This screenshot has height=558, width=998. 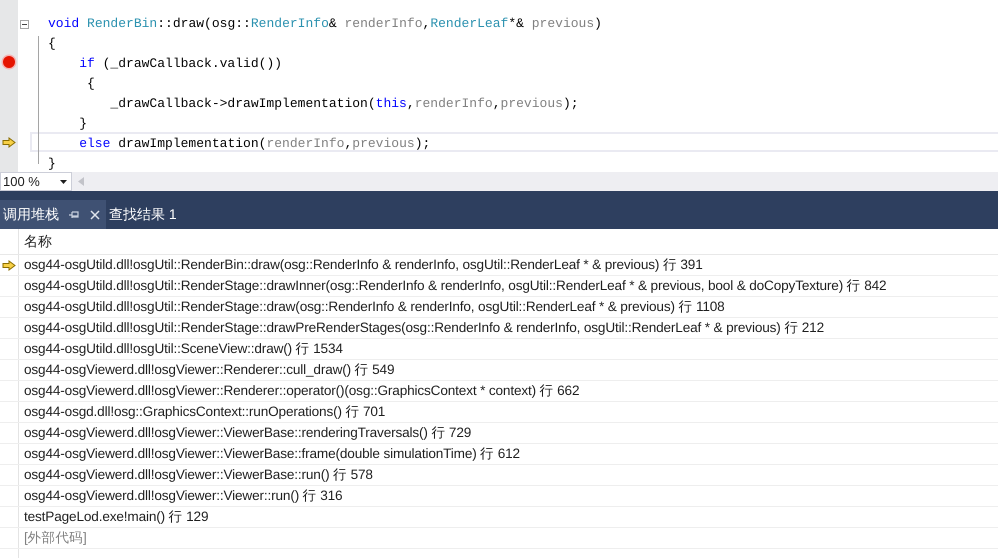 What do you see at coordinates (144, 214) in the screenshot?
I see `panel-tab: 查找结果 1` at bounding box center [144, 214].